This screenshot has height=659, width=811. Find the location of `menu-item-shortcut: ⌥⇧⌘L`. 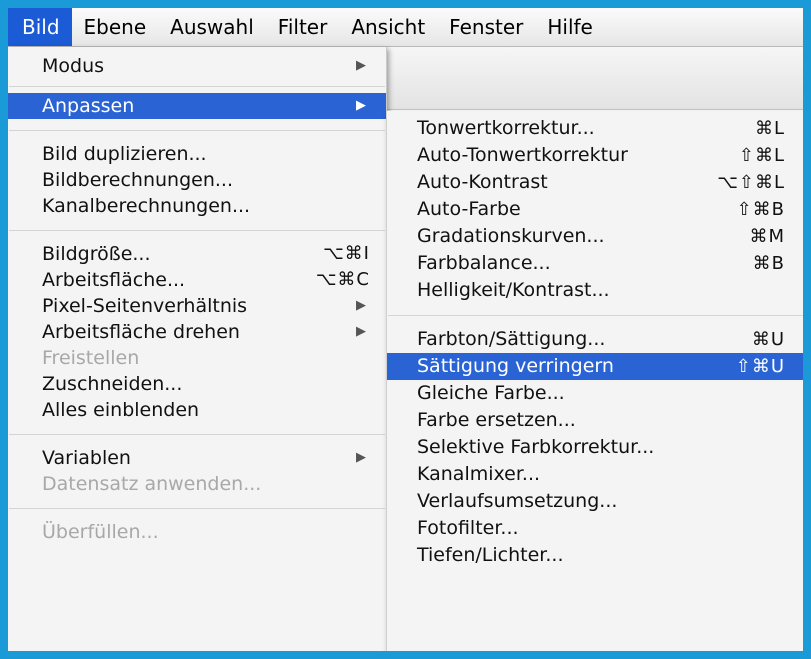

menu-item-shortcut: ⌥⇧⌘L is located at coordinates (751, 182).